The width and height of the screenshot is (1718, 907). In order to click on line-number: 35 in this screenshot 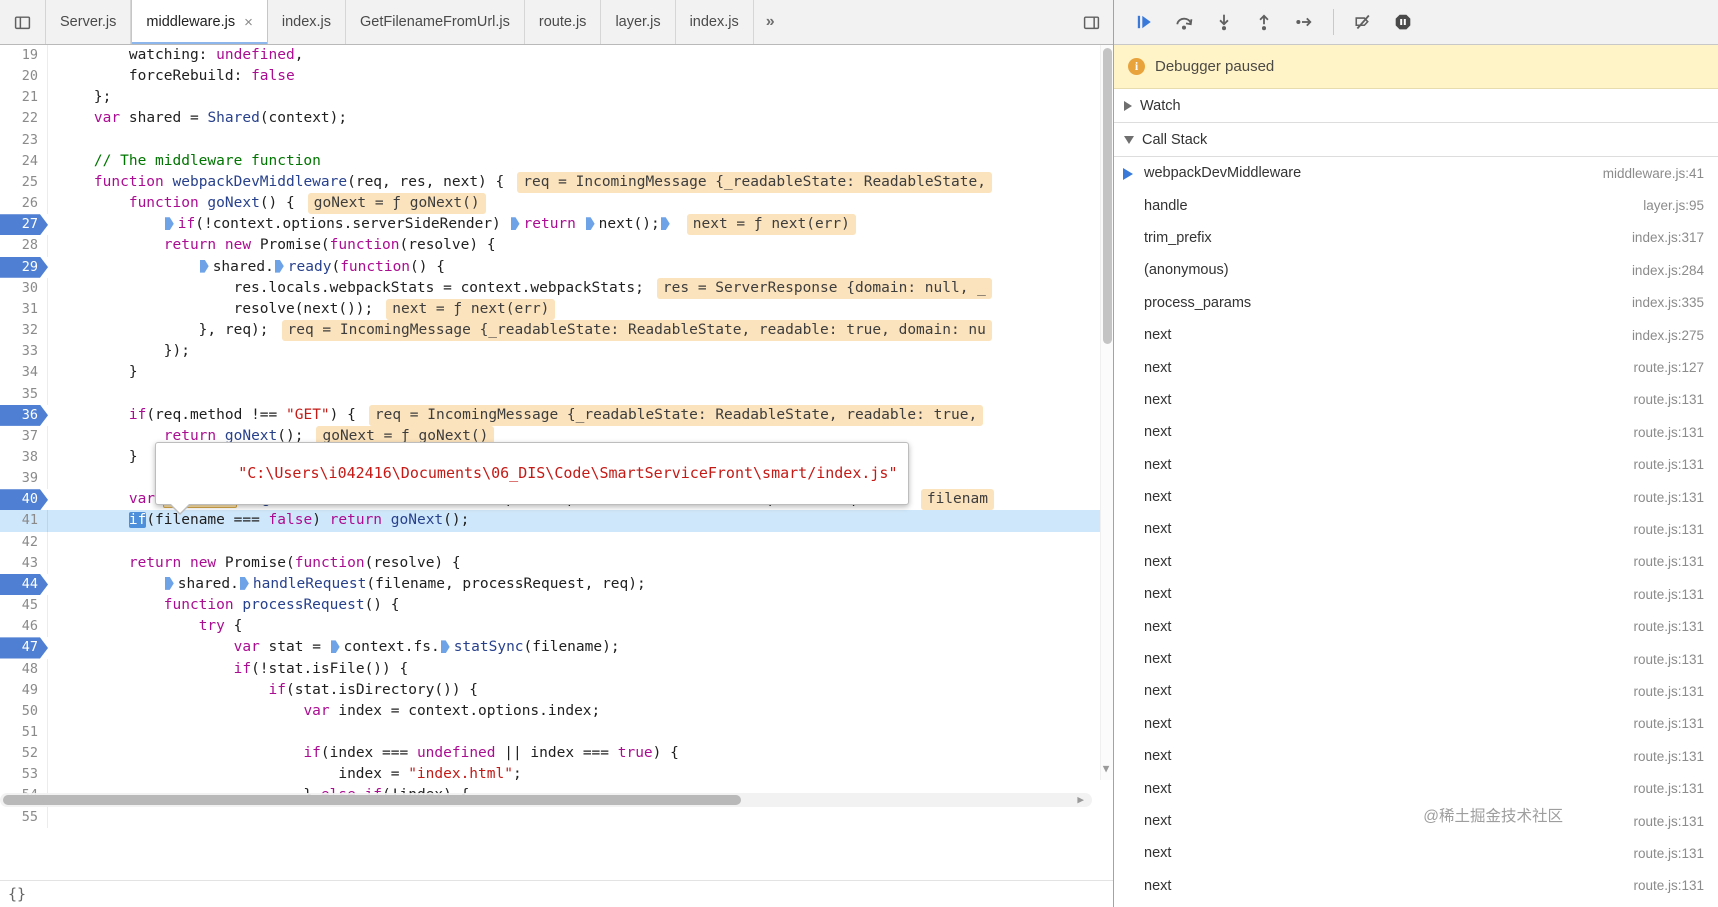, I will do `click(24, 394)`.